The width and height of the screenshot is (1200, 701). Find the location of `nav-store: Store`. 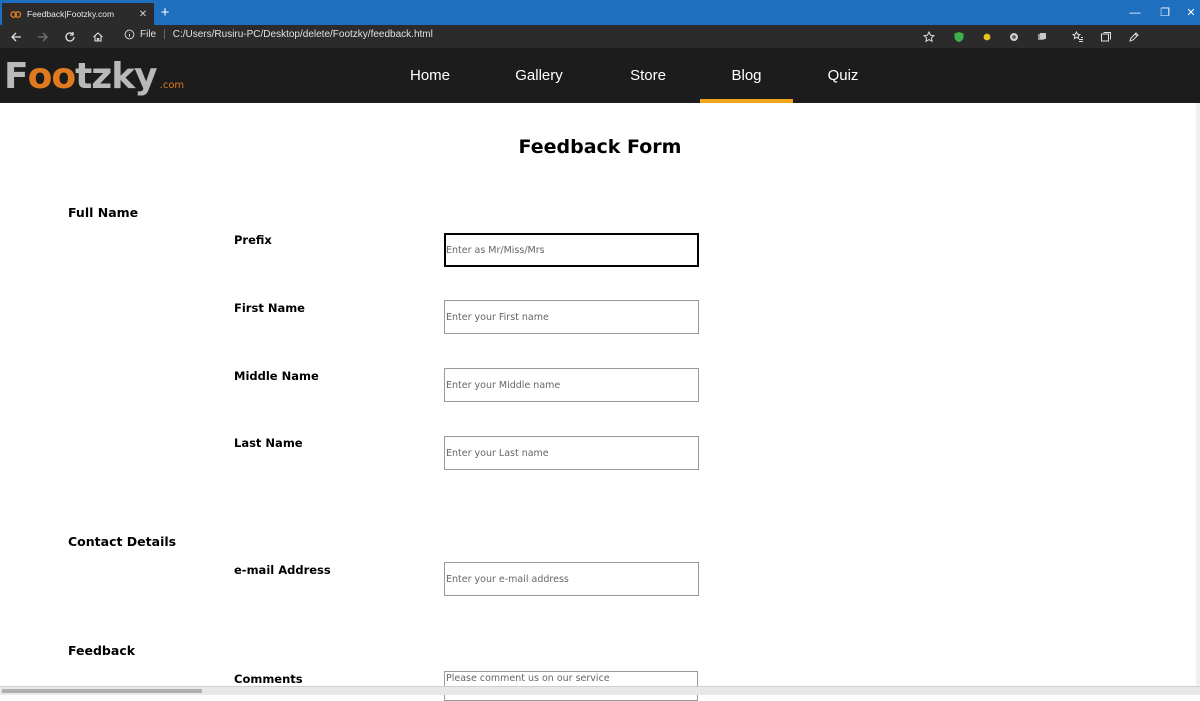

nav-store: Store is located at coordinates (648, 75).